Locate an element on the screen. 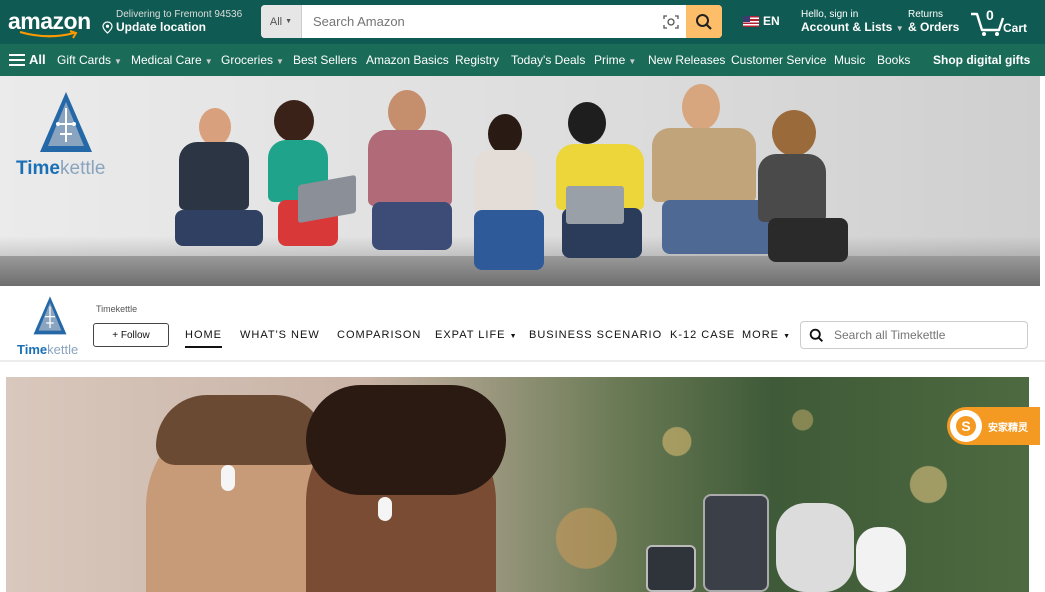 This screenshot has height=592, width=1045. nav-music: Music is located at coordinates (849, 60).